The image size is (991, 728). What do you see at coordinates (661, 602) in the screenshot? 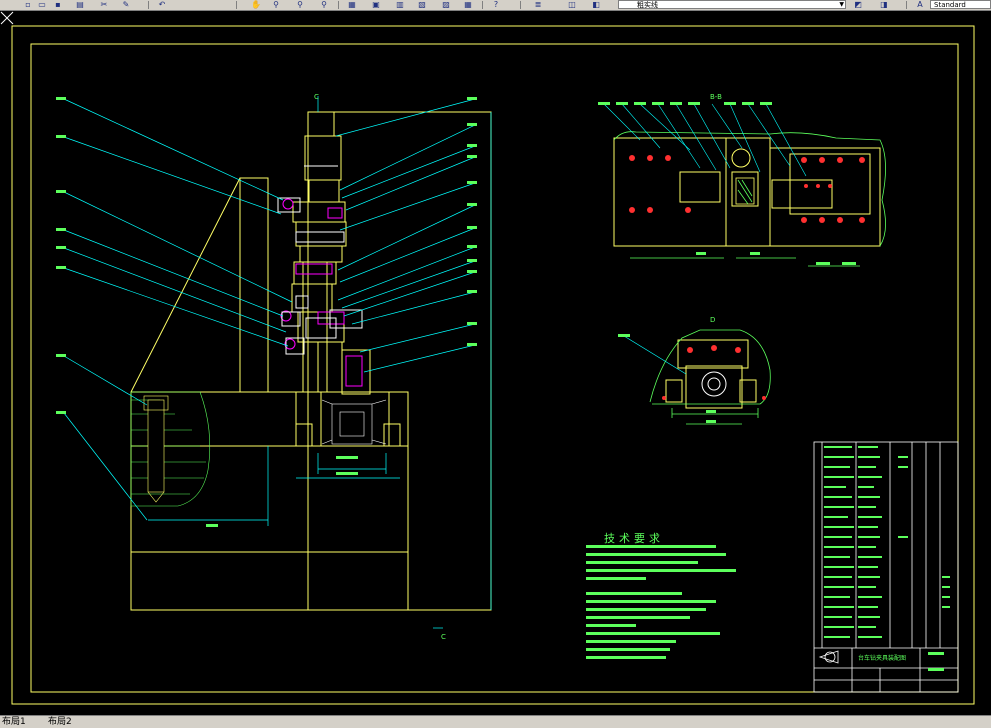
I see `tech-requirements-lines` at bounding box center [661, 602].